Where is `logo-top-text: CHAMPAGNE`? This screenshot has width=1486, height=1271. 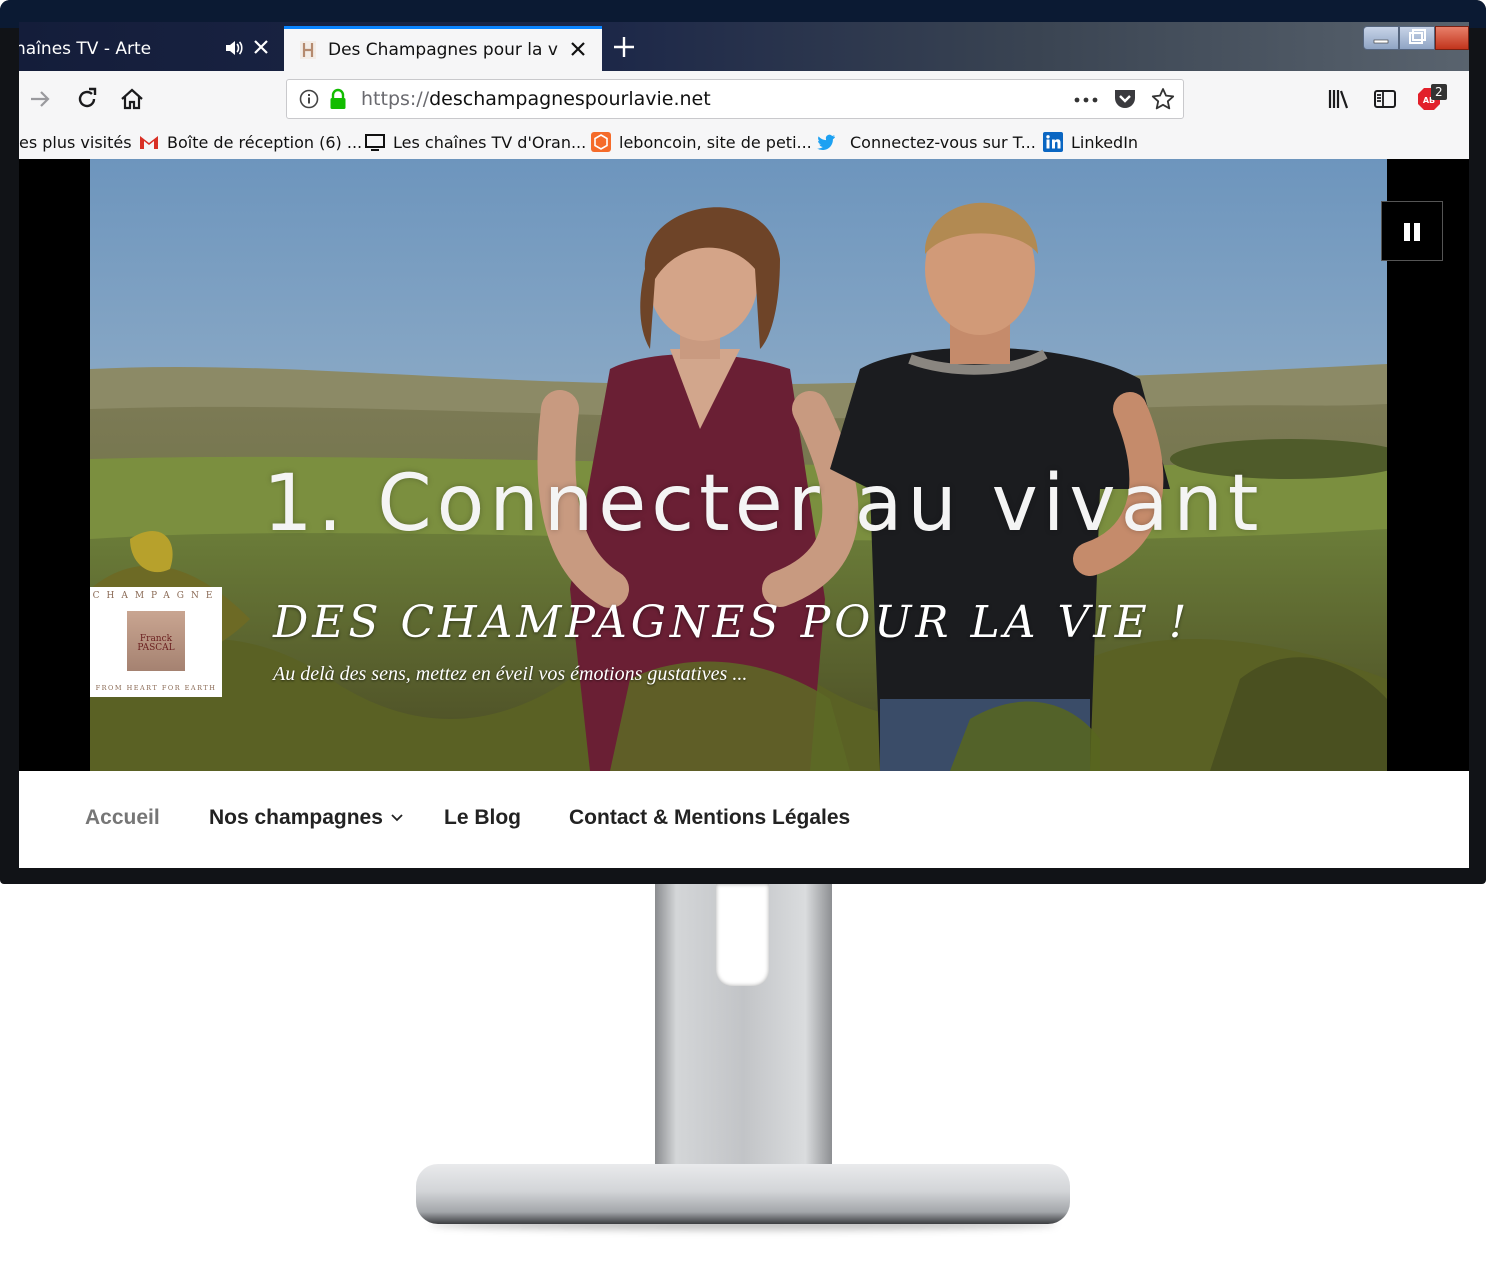
logo-top-text: CHAMPAGNE is located at coordinates (156, 596).